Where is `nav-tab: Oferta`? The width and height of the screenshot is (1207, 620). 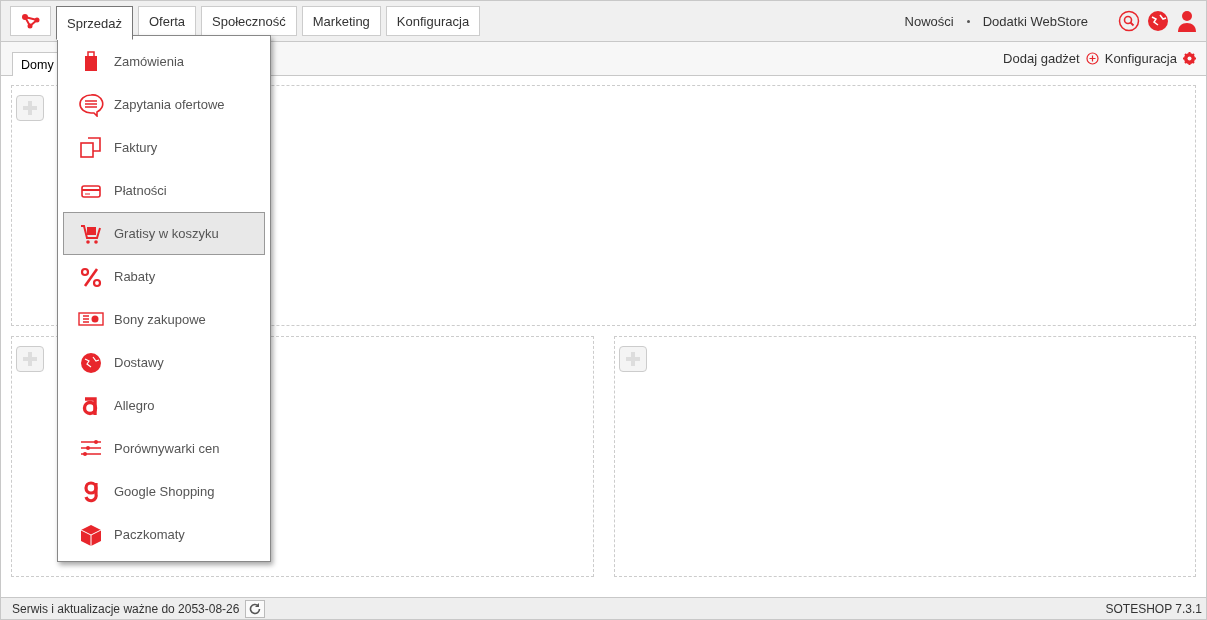 nav-tab: Oferta is located at coordinates (167, 21).